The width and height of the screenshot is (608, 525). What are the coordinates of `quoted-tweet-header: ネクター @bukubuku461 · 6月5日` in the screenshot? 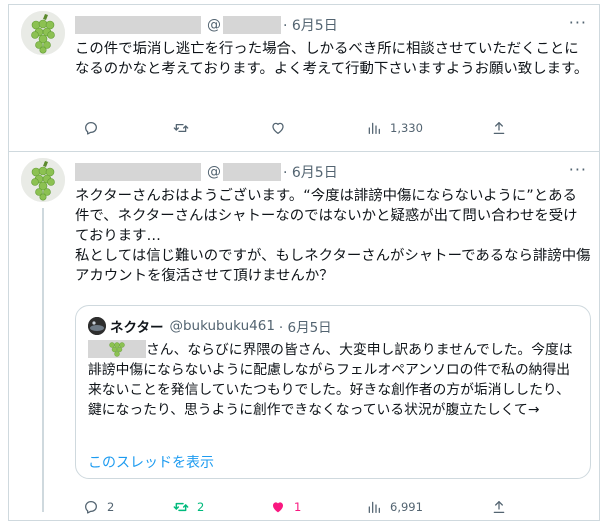 It's located at (210, 326).